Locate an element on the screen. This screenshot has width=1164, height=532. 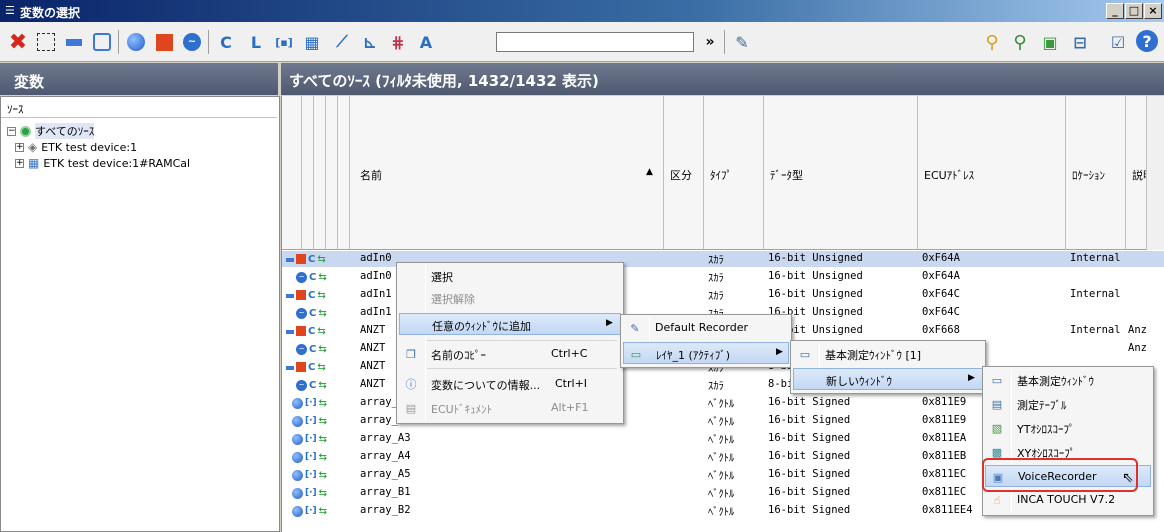
array-icon: [▪] is located at coordinates (284, 42).